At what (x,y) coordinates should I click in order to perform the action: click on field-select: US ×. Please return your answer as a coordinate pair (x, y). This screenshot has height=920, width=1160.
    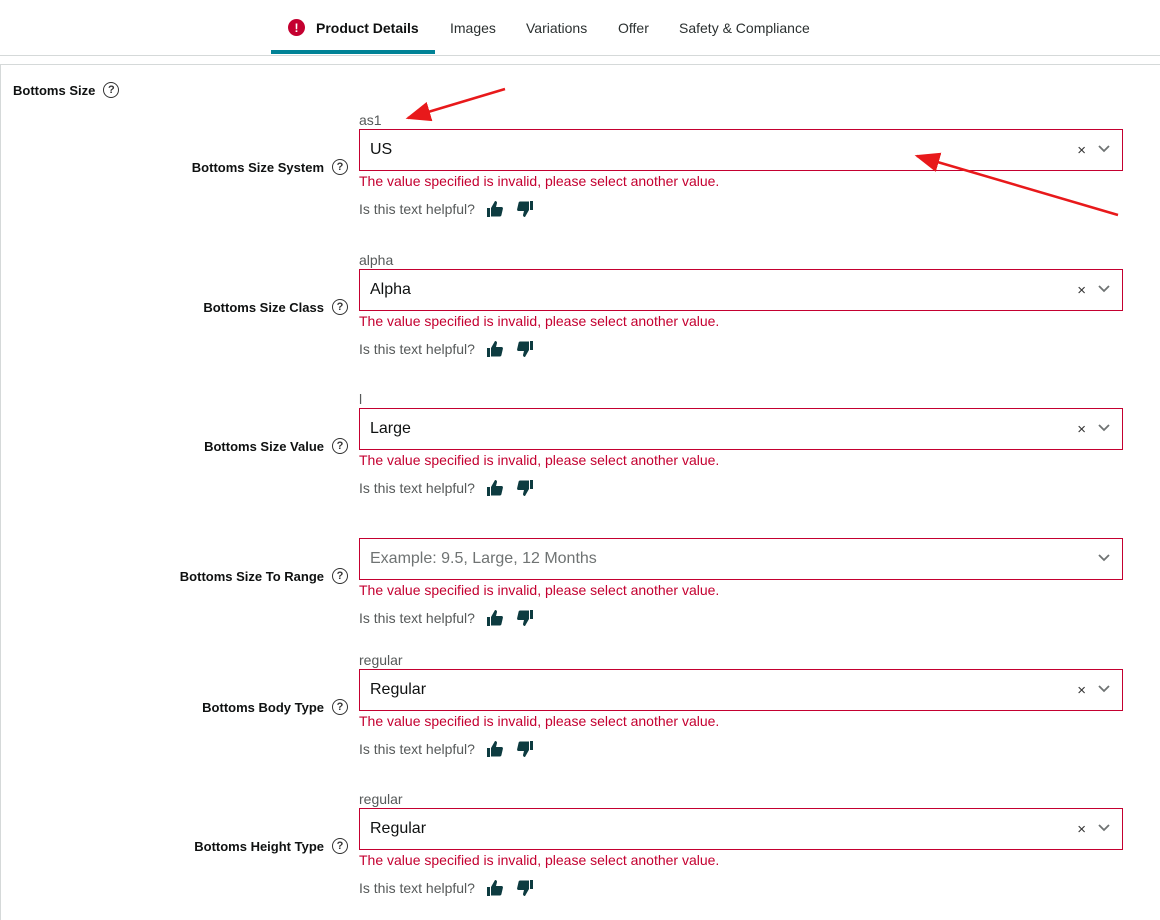
    Looking at the image, I should click on (741, 150).